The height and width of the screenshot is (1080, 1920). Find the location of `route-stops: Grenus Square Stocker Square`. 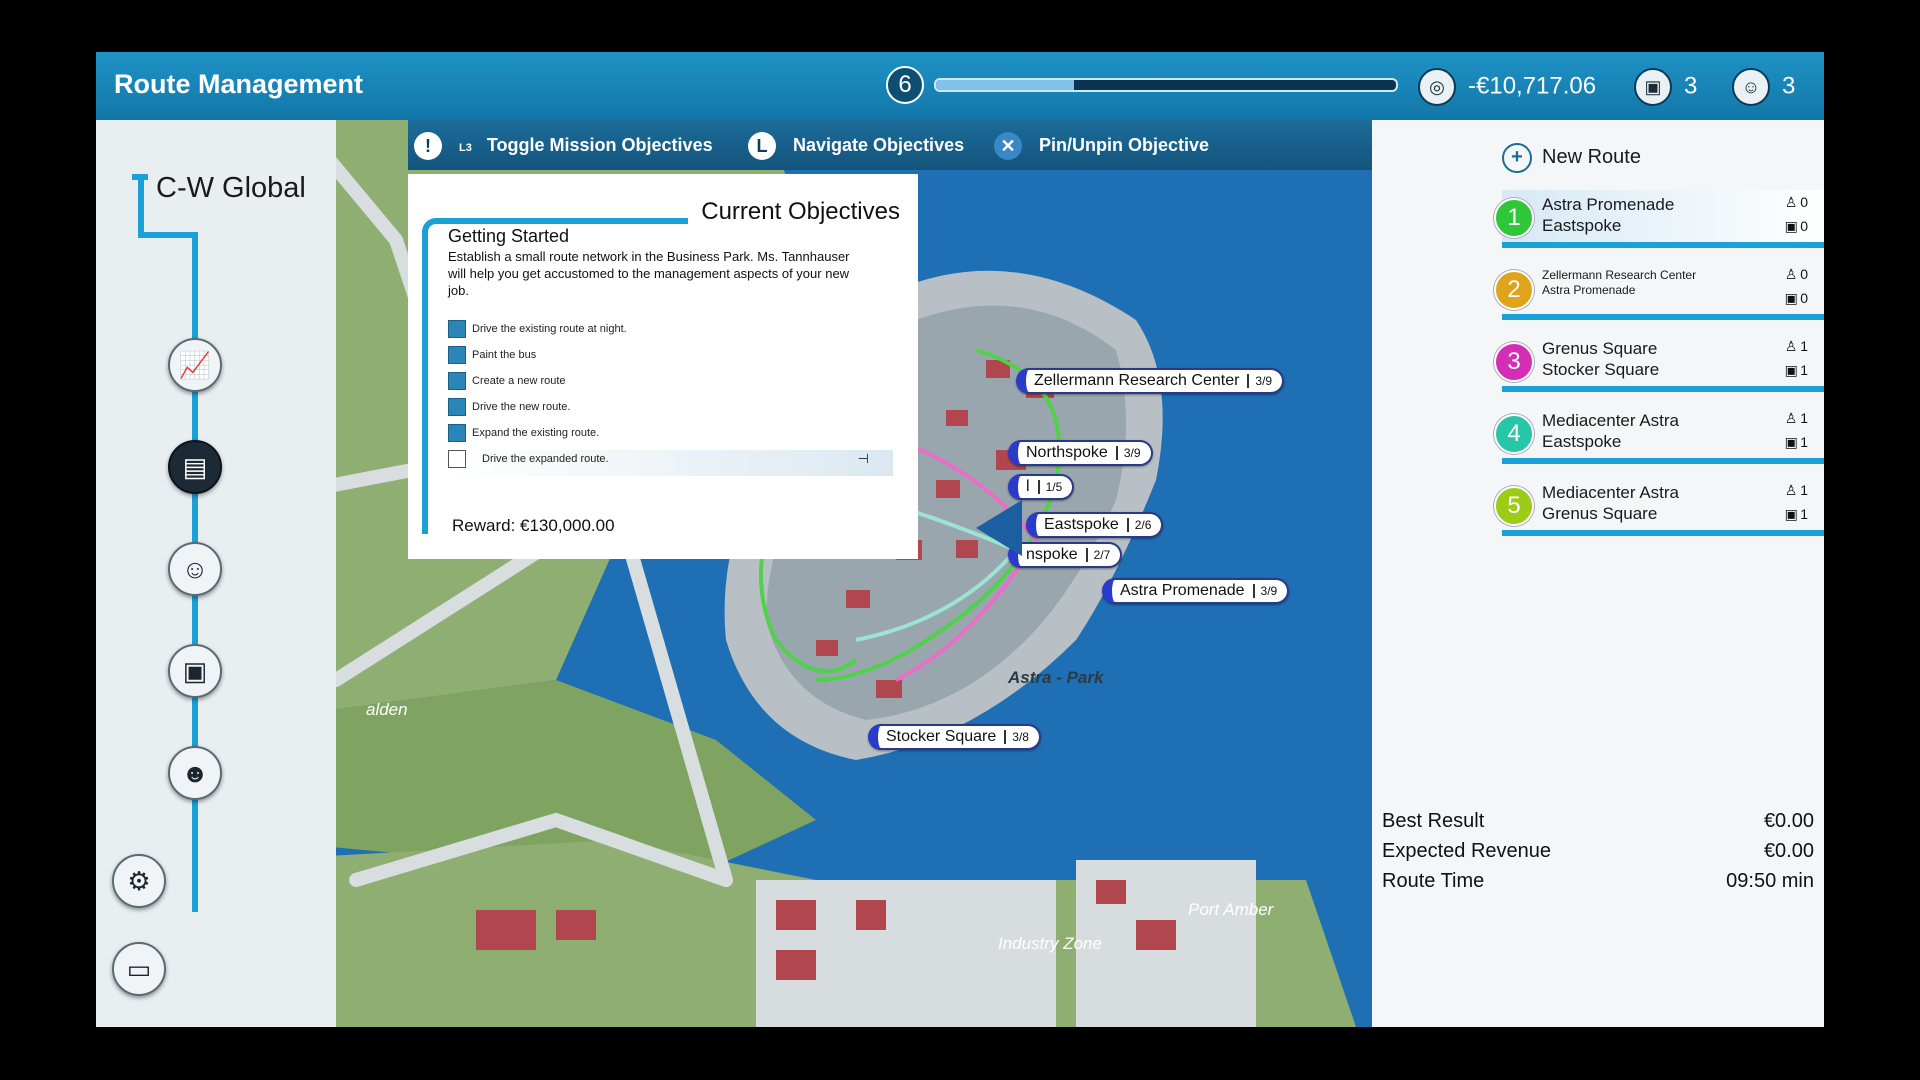

route-stops: Grenus Square Stocker Square is located at coordinates (1657, 359).